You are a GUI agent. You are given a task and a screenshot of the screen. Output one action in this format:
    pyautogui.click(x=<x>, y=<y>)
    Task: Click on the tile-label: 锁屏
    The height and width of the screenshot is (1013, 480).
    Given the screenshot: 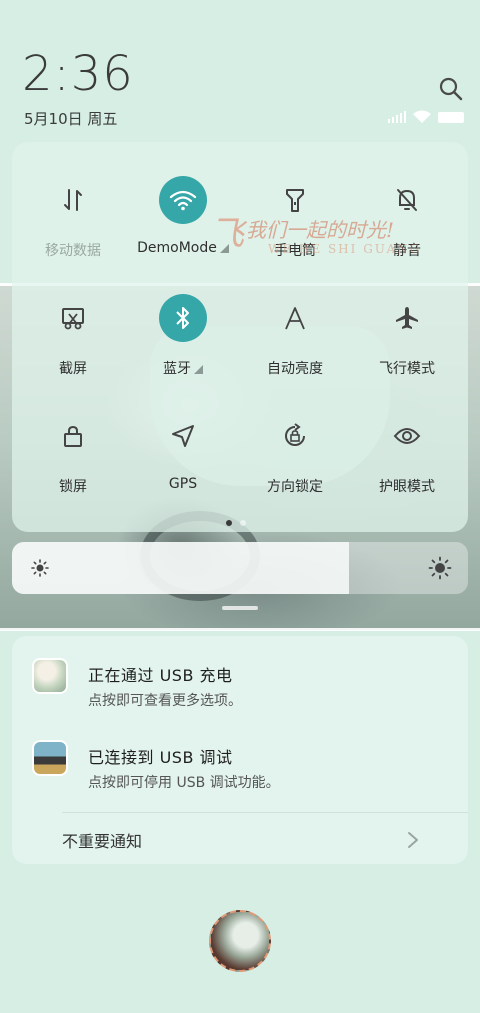 What is the action you would take?
    pyautogui.click(x=73, y=487)
    